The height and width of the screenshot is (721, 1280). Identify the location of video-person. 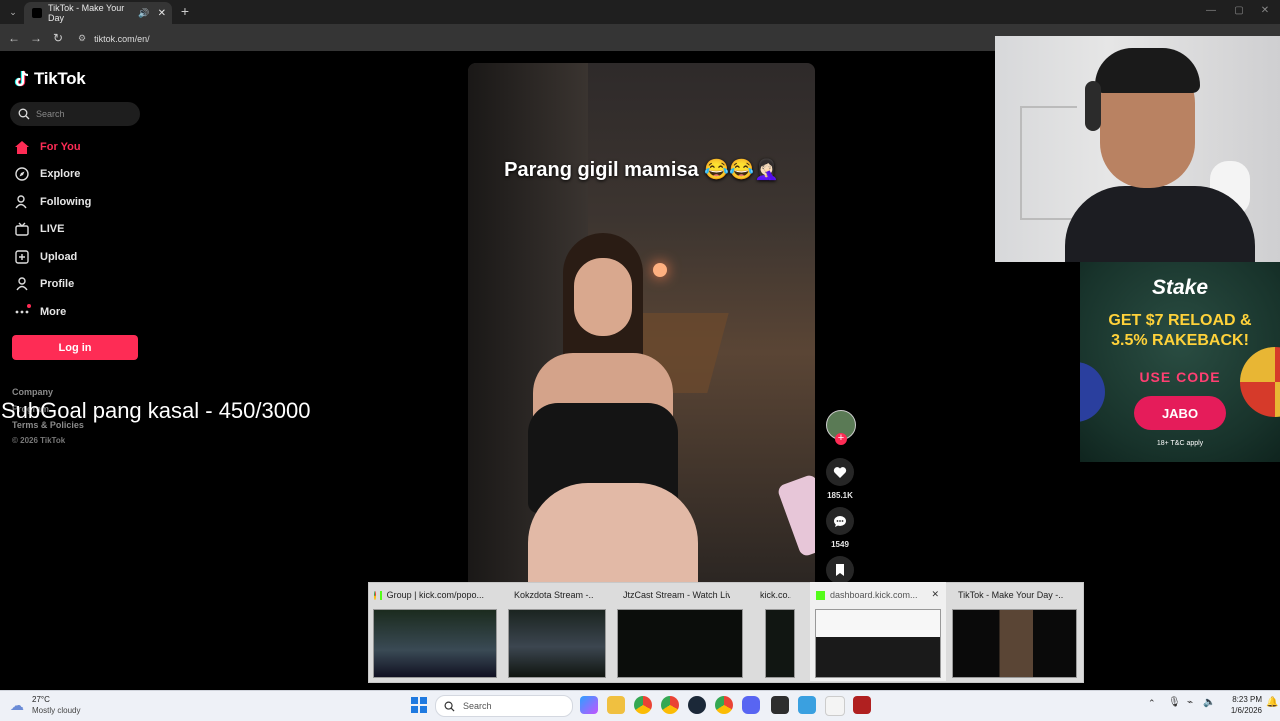
(613, 411).